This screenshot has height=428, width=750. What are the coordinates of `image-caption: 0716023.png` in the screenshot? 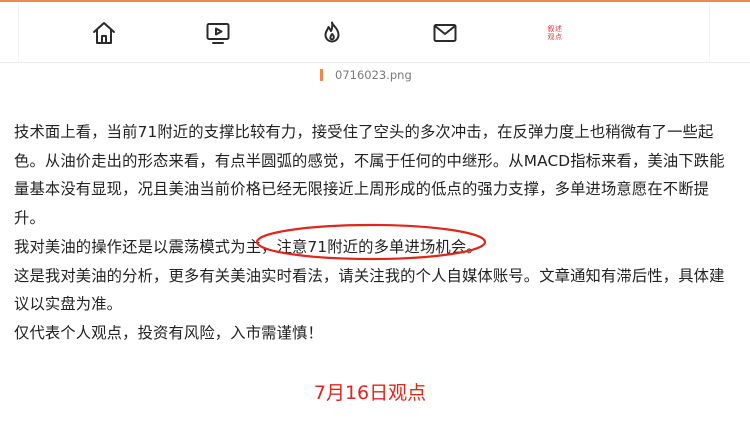 It's located at (366, 75).